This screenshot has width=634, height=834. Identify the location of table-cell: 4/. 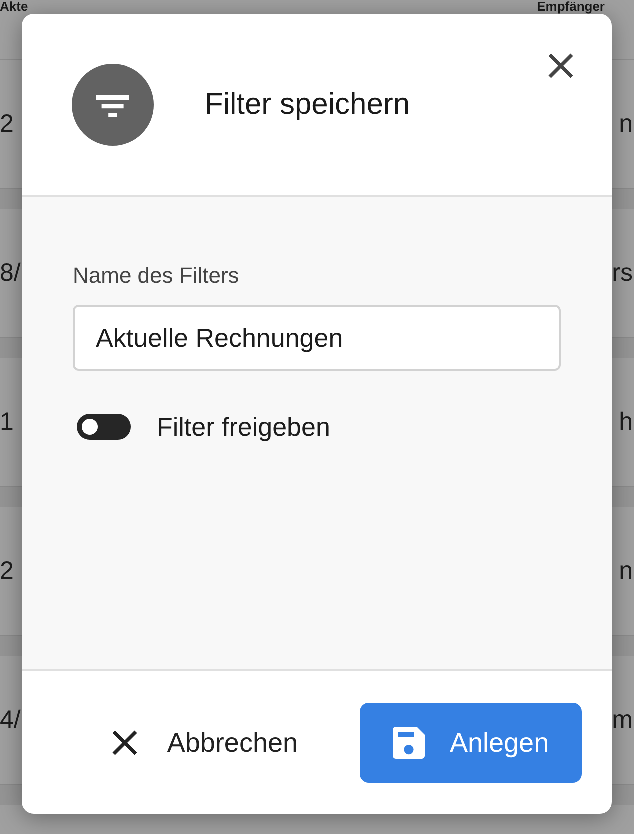
(10, 720).